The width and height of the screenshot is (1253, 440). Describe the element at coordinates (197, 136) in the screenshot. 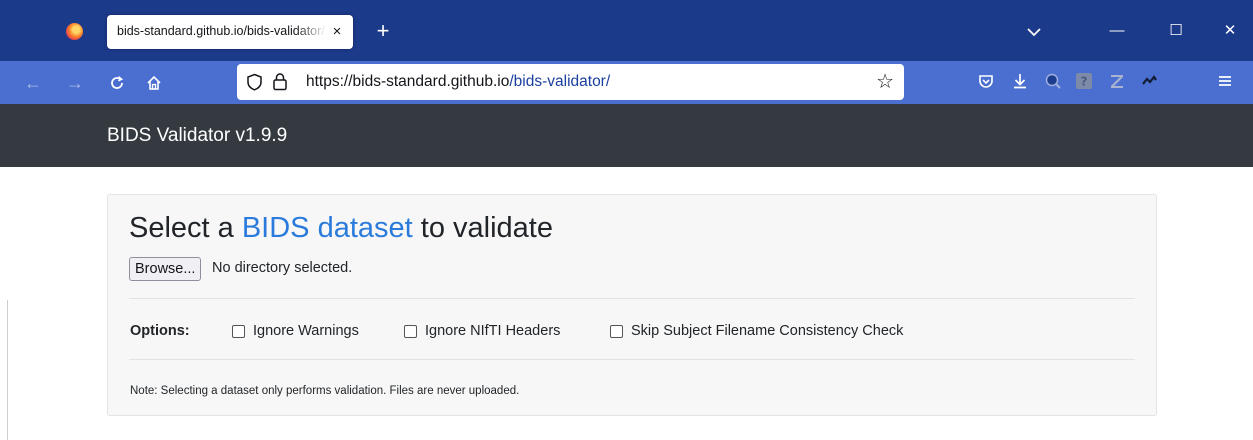

I see `site-brand: BIDS Validator v1.9.9` at that location.